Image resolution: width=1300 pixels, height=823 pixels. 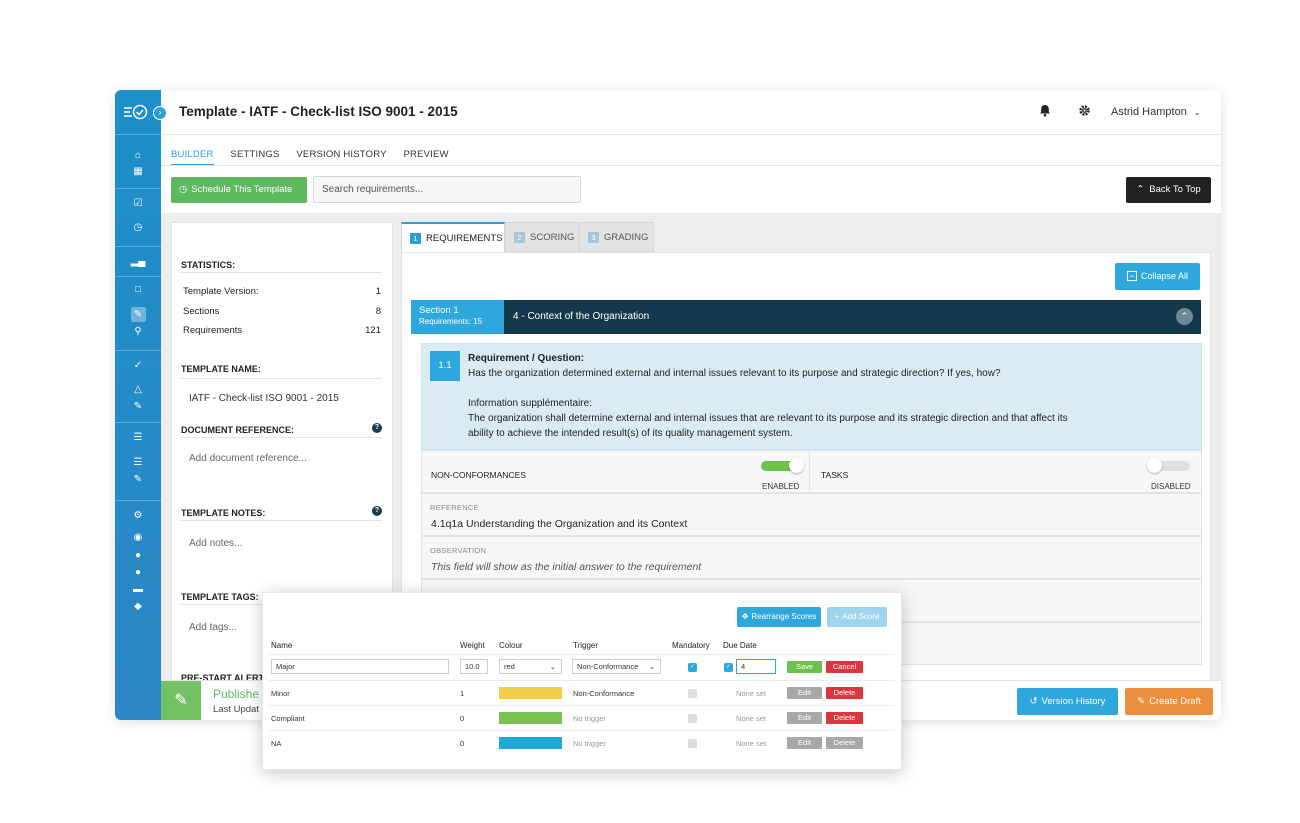 What do you see at coordinates (781, 486) in the screenshot?
I see `nc-toggle-state: ENABLED` at bounding box center [781, 486].